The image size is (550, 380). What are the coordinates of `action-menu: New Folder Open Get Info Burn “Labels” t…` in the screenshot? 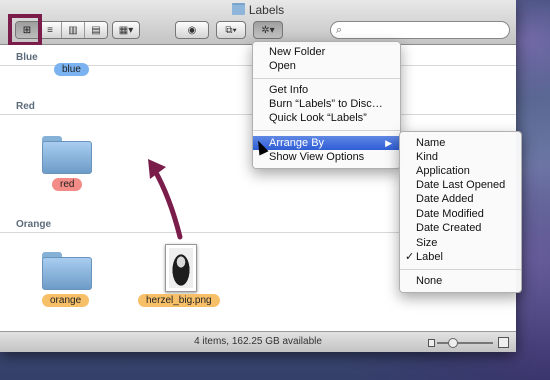 It's located at (326, 105).